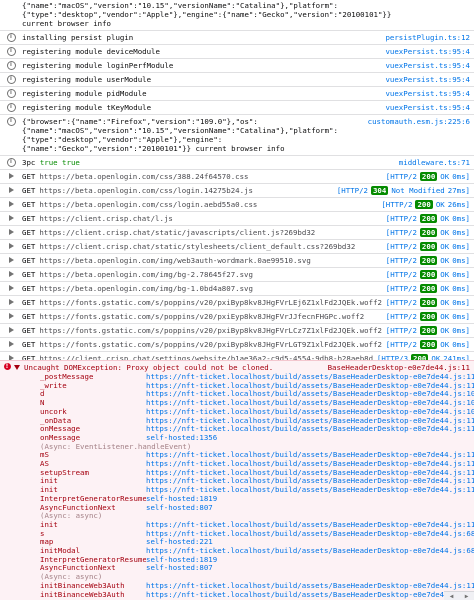 The width and height of the screenshot is (474, 600). Describe the element at coordinates (418, 190) in the screenshot. I see `status-text: Not Modified` at that location.